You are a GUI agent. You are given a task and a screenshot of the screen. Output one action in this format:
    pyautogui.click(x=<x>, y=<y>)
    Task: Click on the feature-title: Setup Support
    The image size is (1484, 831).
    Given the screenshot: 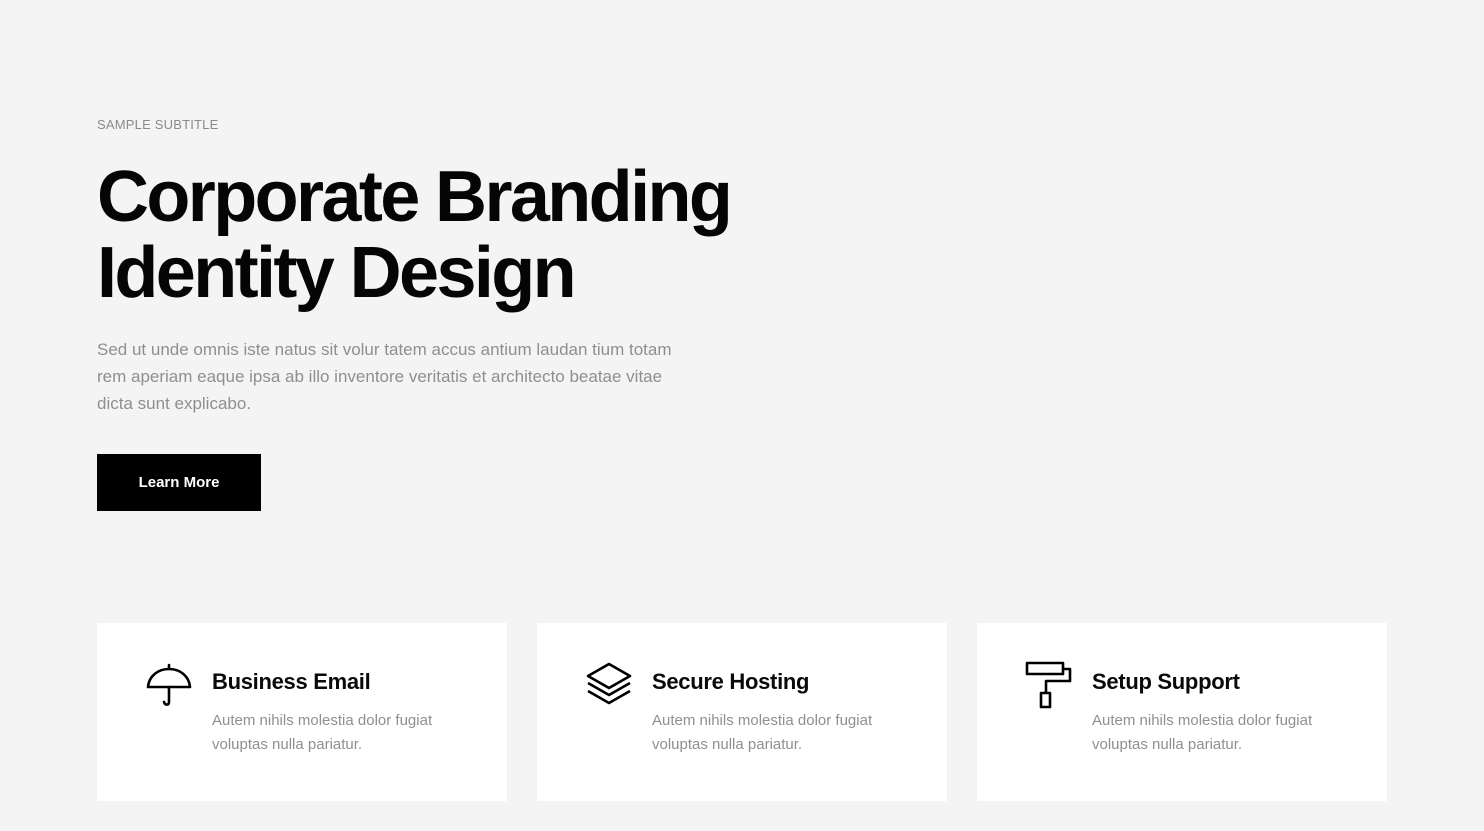 What is the action you would take?
    pyautogui.click(x=1166, y=681)
    